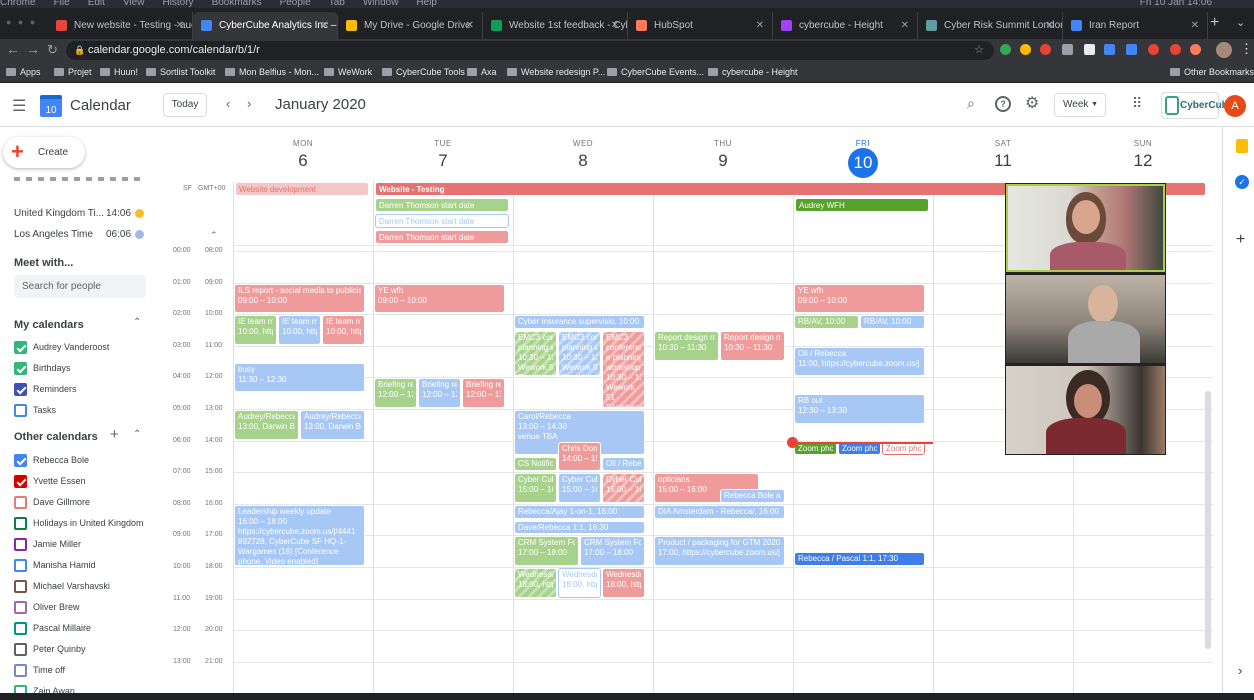 The image size is (1254, 700). What do you see at coordinates (1240, 240) in the screenshot?
I see `get-addons-icon: +` at bounding box center [1240, 240].